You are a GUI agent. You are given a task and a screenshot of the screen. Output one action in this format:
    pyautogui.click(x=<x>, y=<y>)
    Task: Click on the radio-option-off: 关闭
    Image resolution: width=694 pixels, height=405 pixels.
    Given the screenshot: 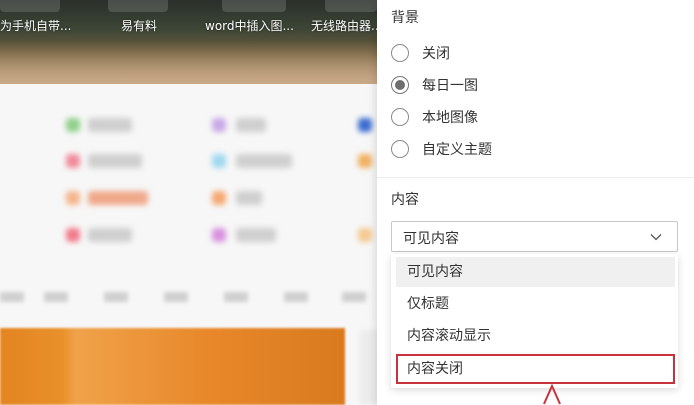 What is the action you would take?
    pyautogui.click(x=420, y=53)
    